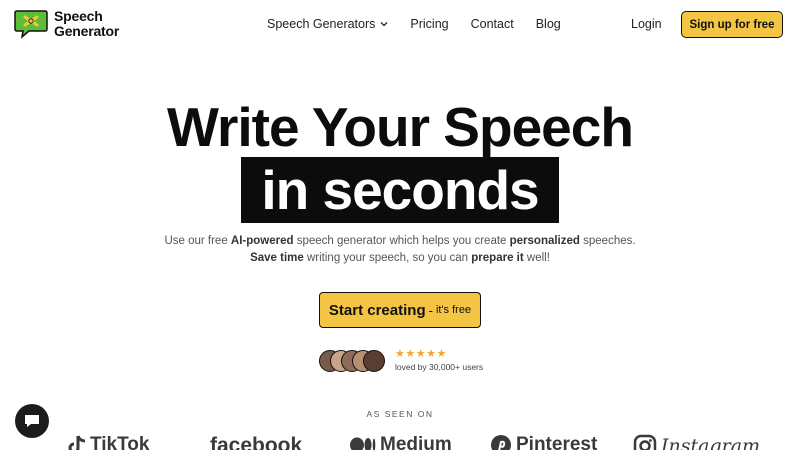  Describe the element at coordinates (453, 310) in the screenshot. I see `cta-note: it's free` at that location.